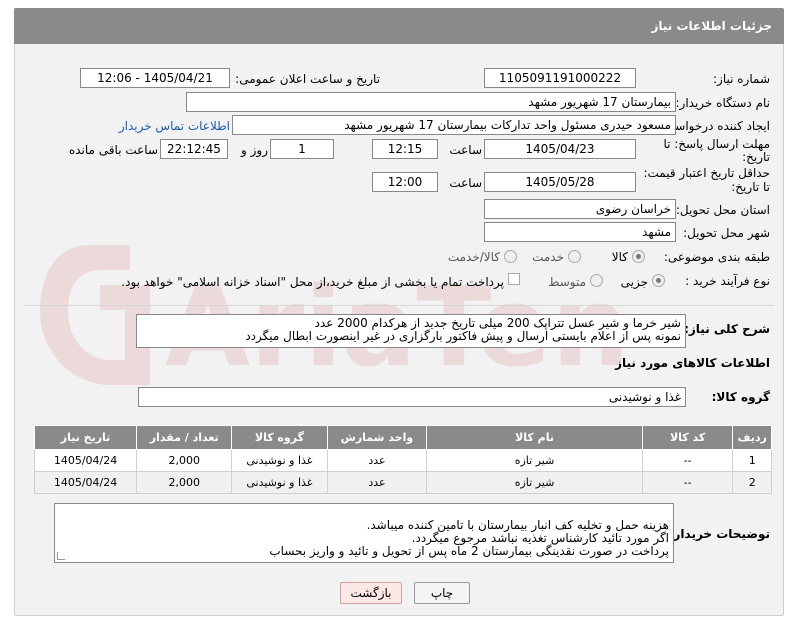 This screenshot has height=620, width=788. What do you see at coordinates (752, 482) in the screenshot?
I see `cell-row: 2` at bounding box center [752, 482].